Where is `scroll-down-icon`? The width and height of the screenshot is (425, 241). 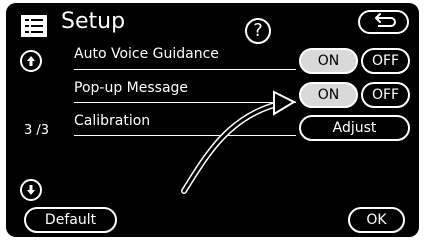 scroll-down-icon is located at coordinates (31, 190).